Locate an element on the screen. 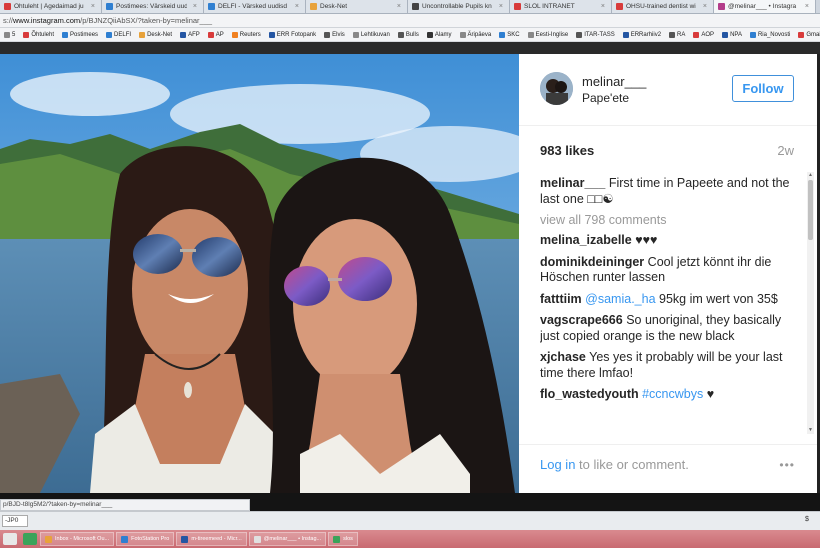 The image size is (820, 548). bookmark-item: Alamy is located at coordinates (439, 34).